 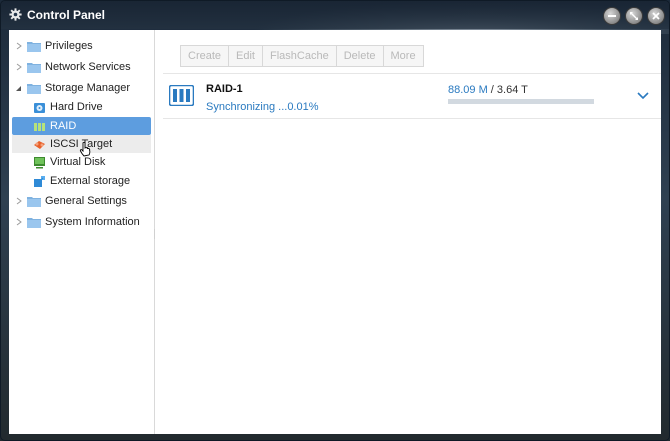 What do you see at coordinates (87, 88) in the screenshot?
I see `sidebar-item-label: Storage Manager` at bounding box center [87, 88].